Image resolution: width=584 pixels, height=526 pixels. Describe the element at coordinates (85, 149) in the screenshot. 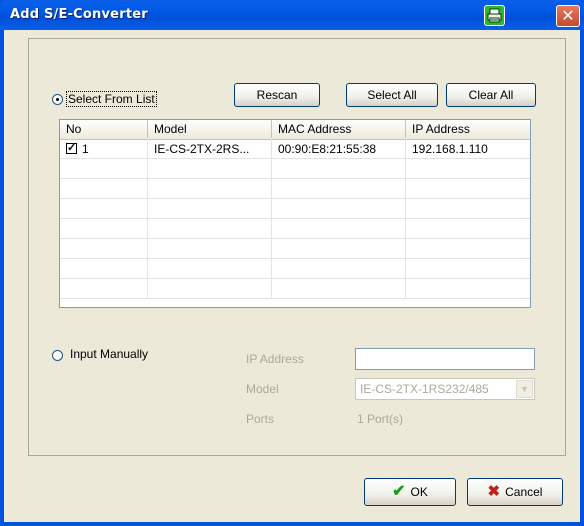

I see `row-number: 1` at that location.